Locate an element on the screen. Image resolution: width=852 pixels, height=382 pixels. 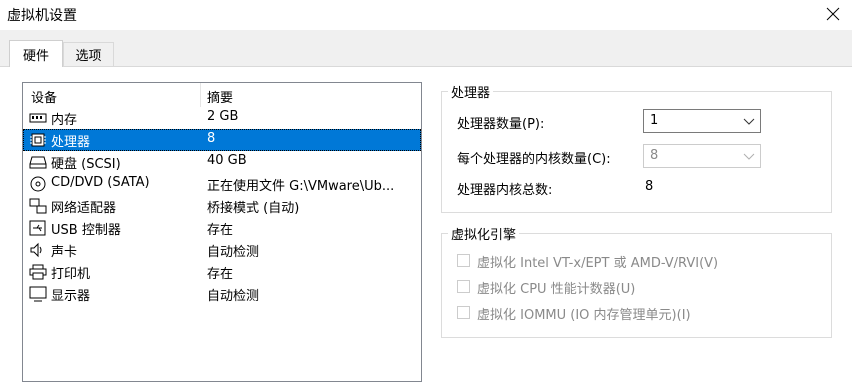
device-list-header: 设备 摘要 is located at coordinates (222, 95).